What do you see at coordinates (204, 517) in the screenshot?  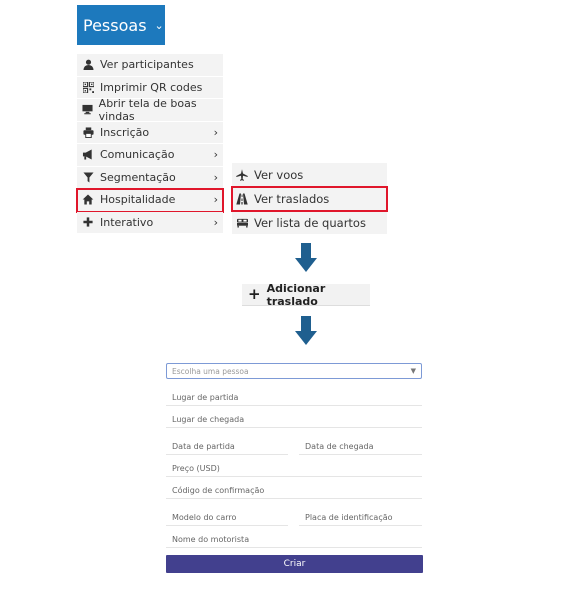 I see `car-model-placeholder: Modelo do carro` at bounding box center [204, 517].